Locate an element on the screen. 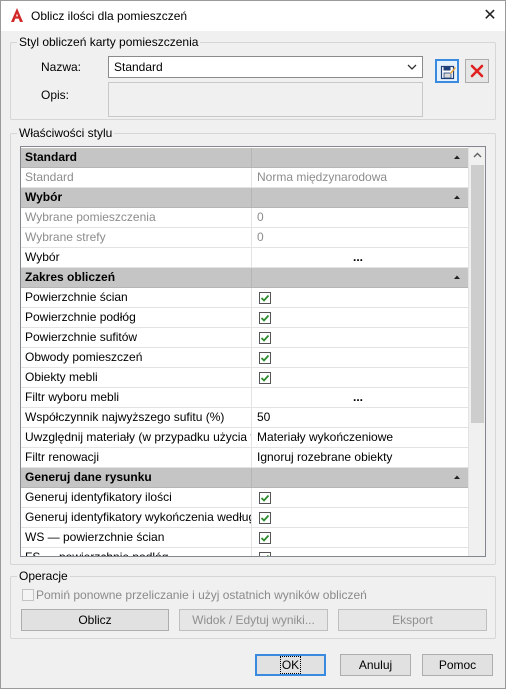 This screenshot has height=689, width=506. style-name-value: Standard is located at coordinates (138, 67).